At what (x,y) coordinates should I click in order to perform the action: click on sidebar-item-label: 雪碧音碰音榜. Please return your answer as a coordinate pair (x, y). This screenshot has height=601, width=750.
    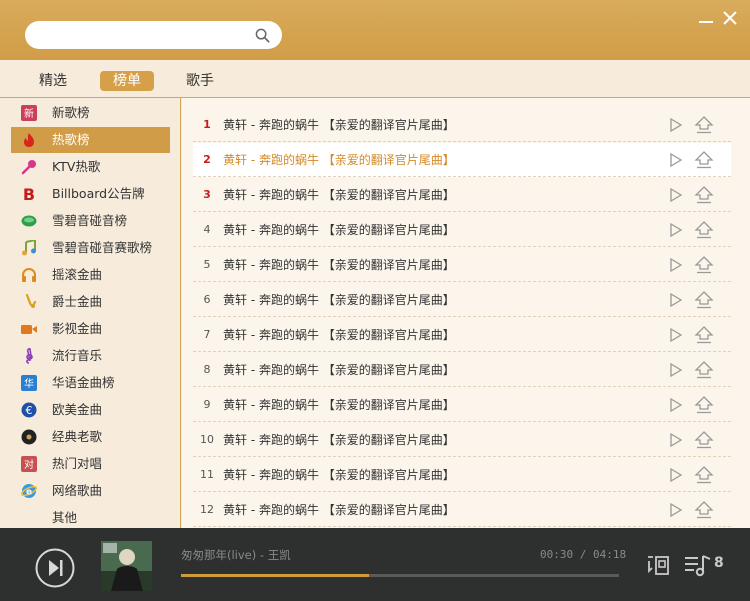
    Looking at the image, I should click on (90, 220).